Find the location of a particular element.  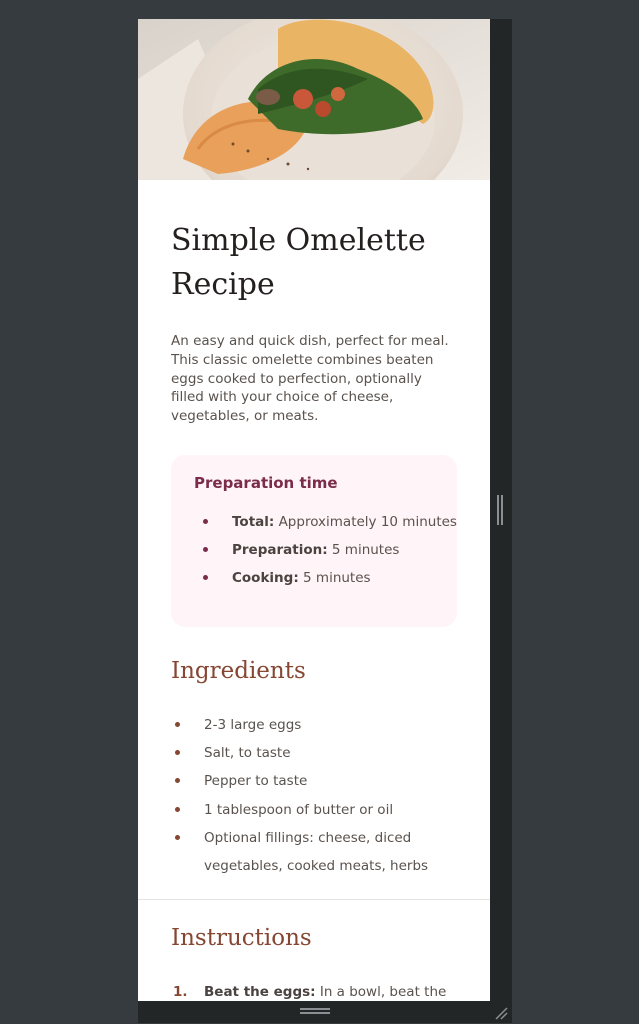

step-text: In a bowl, beat the is located at coordinates (381, 992).